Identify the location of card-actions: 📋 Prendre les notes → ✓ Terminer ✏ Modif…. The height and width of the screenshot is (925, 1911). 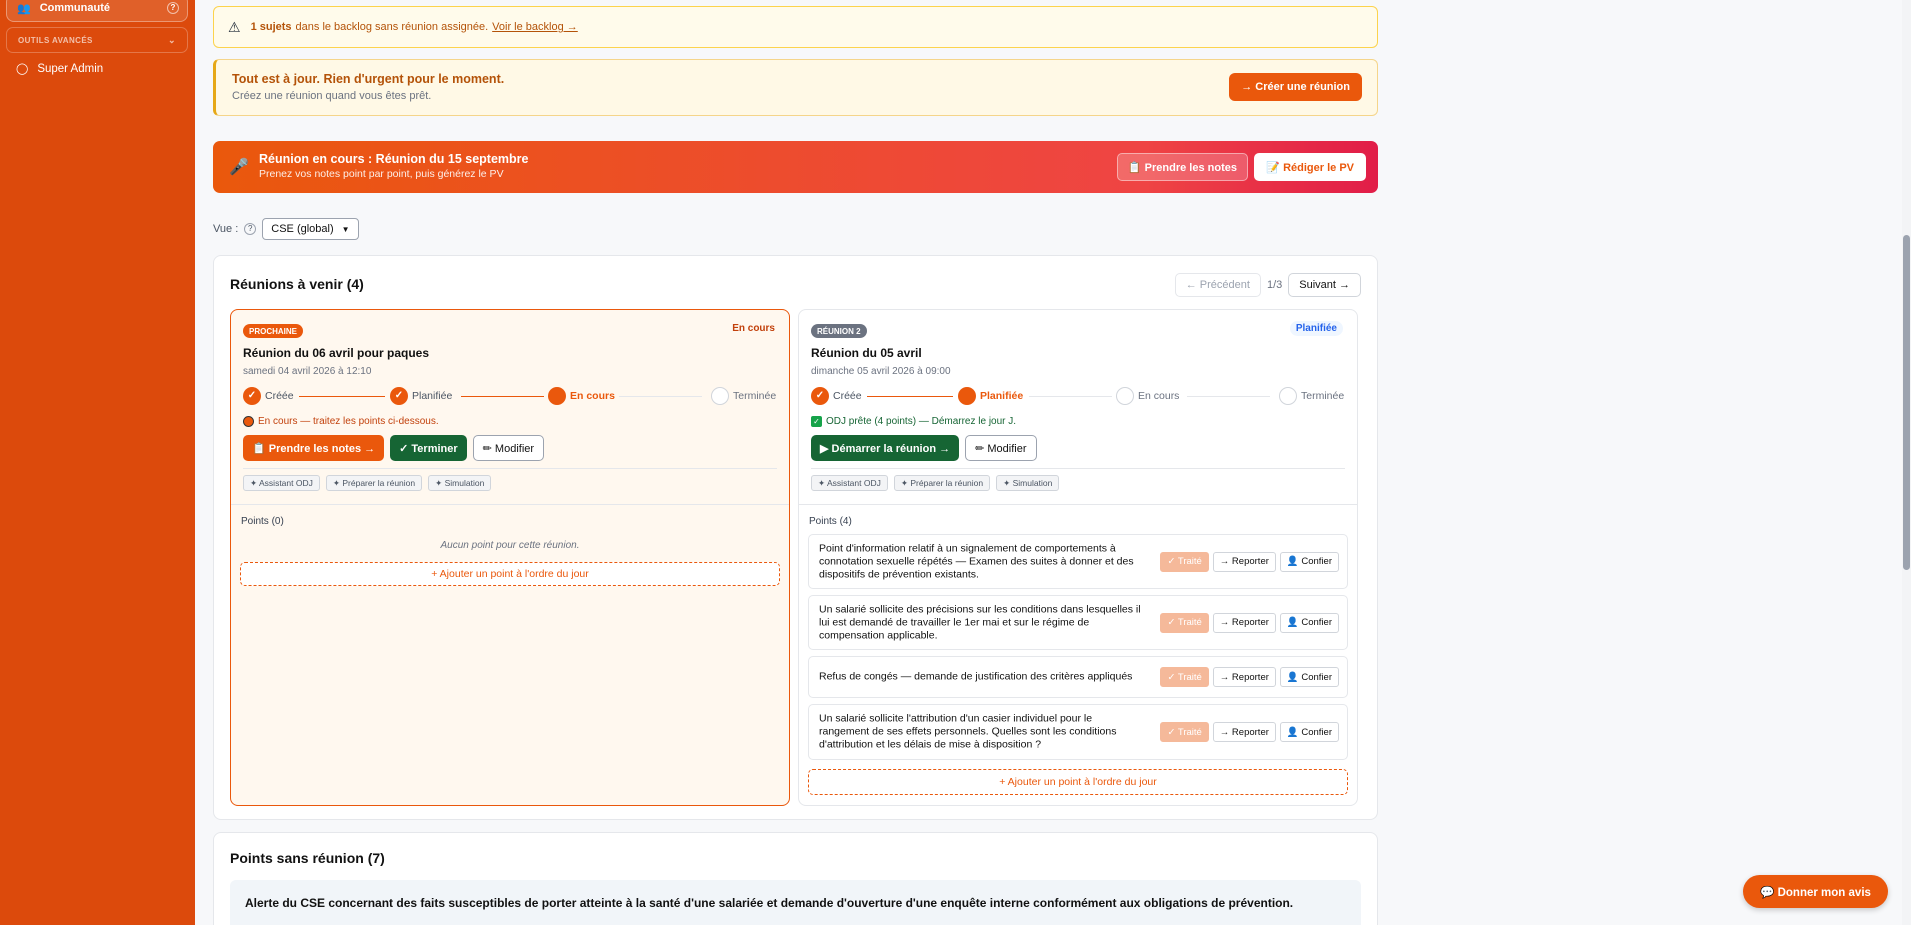
(394, 448).